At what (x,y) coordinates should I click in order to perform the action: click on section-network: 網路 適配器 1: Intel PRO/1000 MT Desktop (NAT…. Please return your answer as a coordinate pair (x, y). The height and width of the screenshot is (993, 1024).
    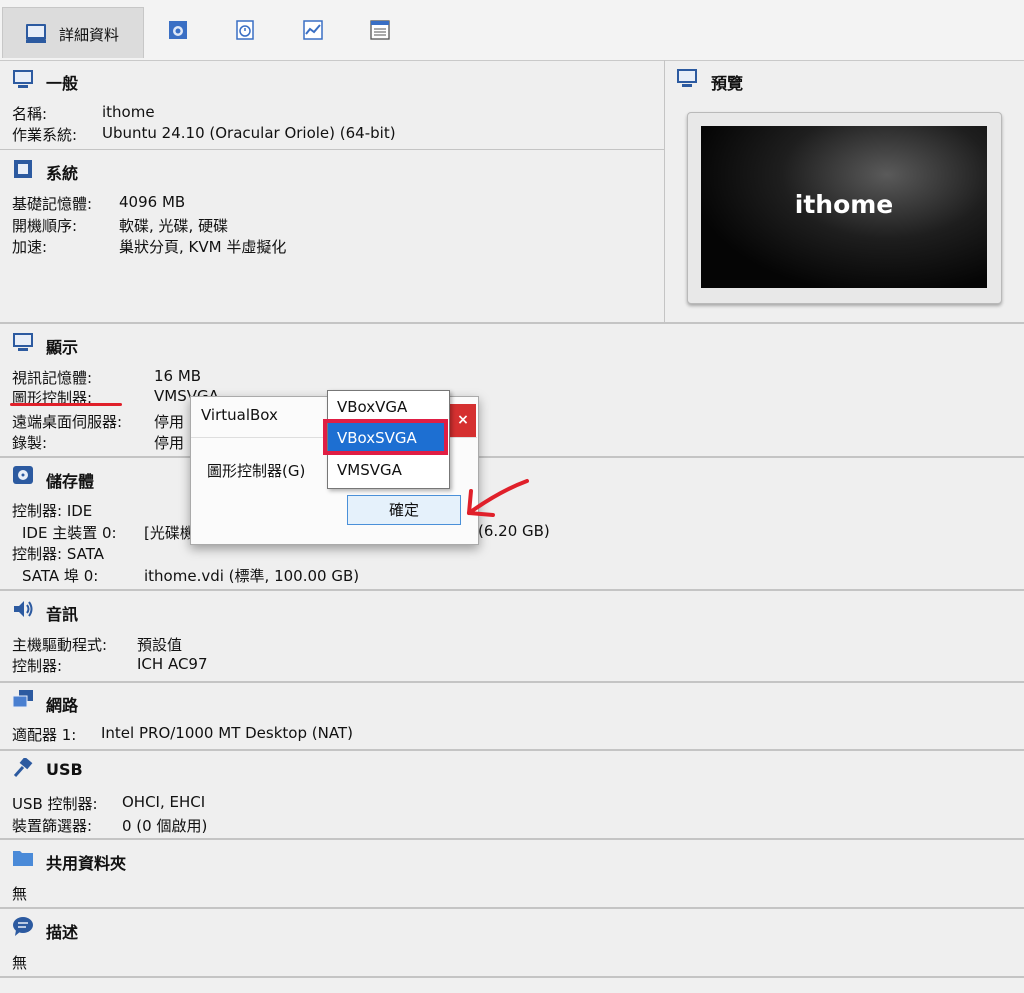
    Looking at the image, I should click on (512, 717).